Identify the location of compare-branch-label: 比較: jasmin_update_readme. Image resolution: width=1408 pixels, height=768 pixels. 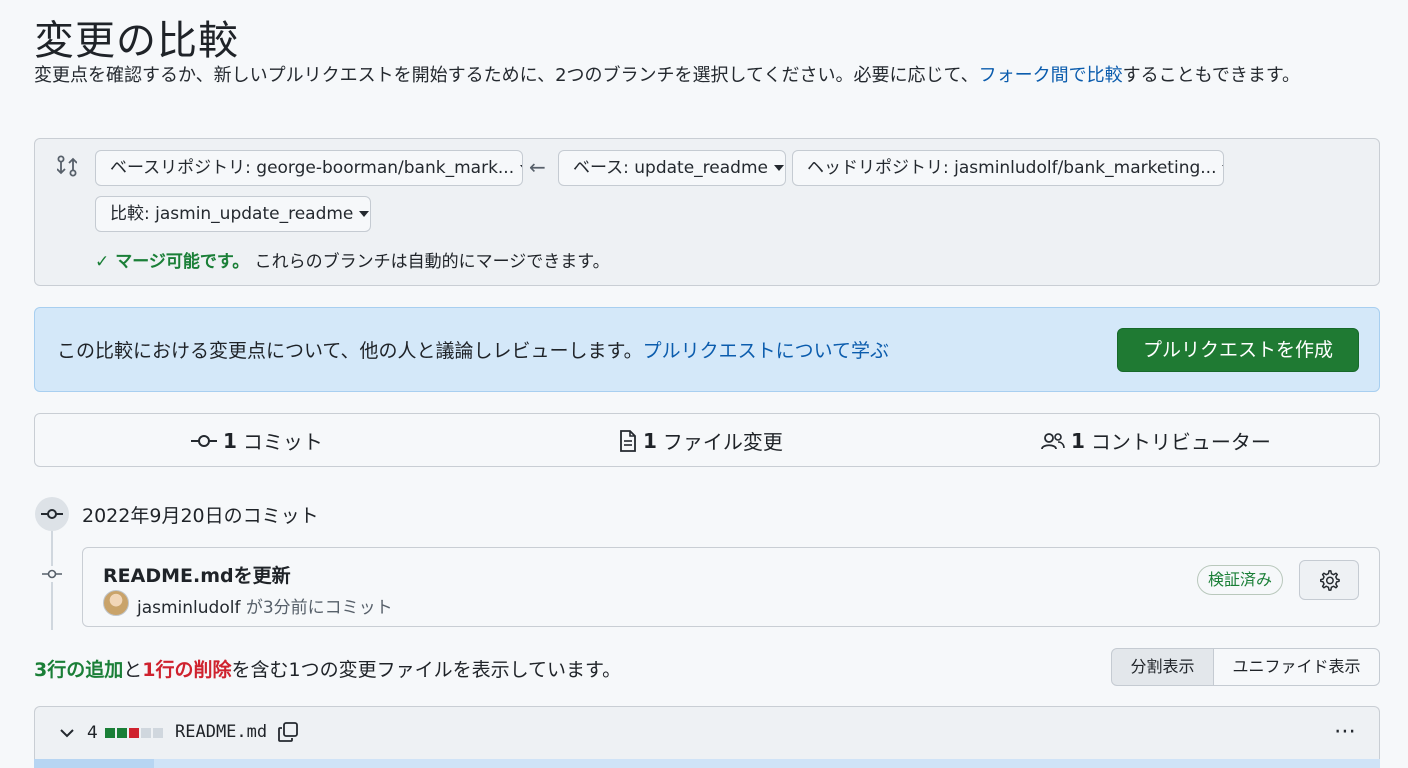
(232, 214).